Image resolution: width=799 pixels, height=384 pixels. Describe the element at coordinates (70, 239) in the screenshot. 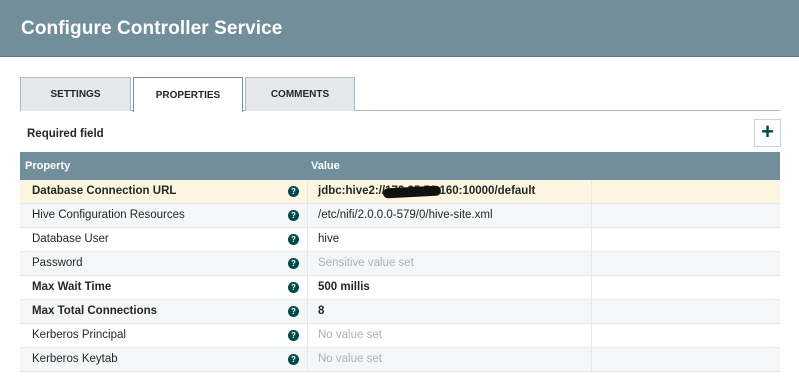

I see `property-name: Database User` at that location.